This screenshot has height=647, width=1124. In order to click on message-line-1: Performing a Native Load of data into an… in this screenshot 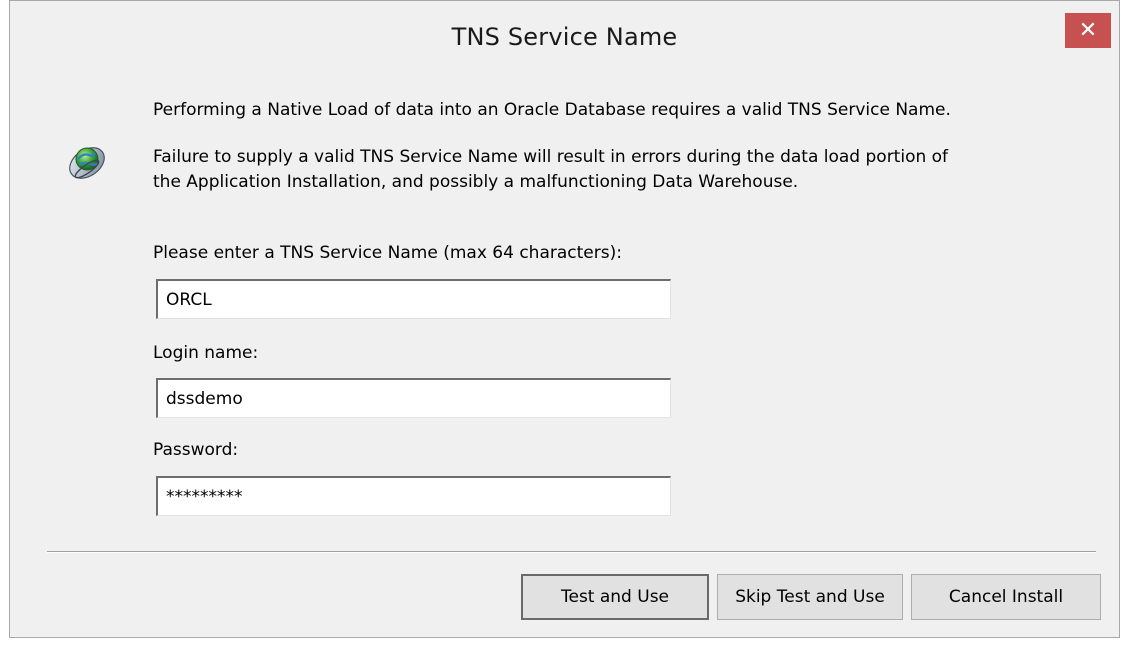, I will do `click(552, 110)`.